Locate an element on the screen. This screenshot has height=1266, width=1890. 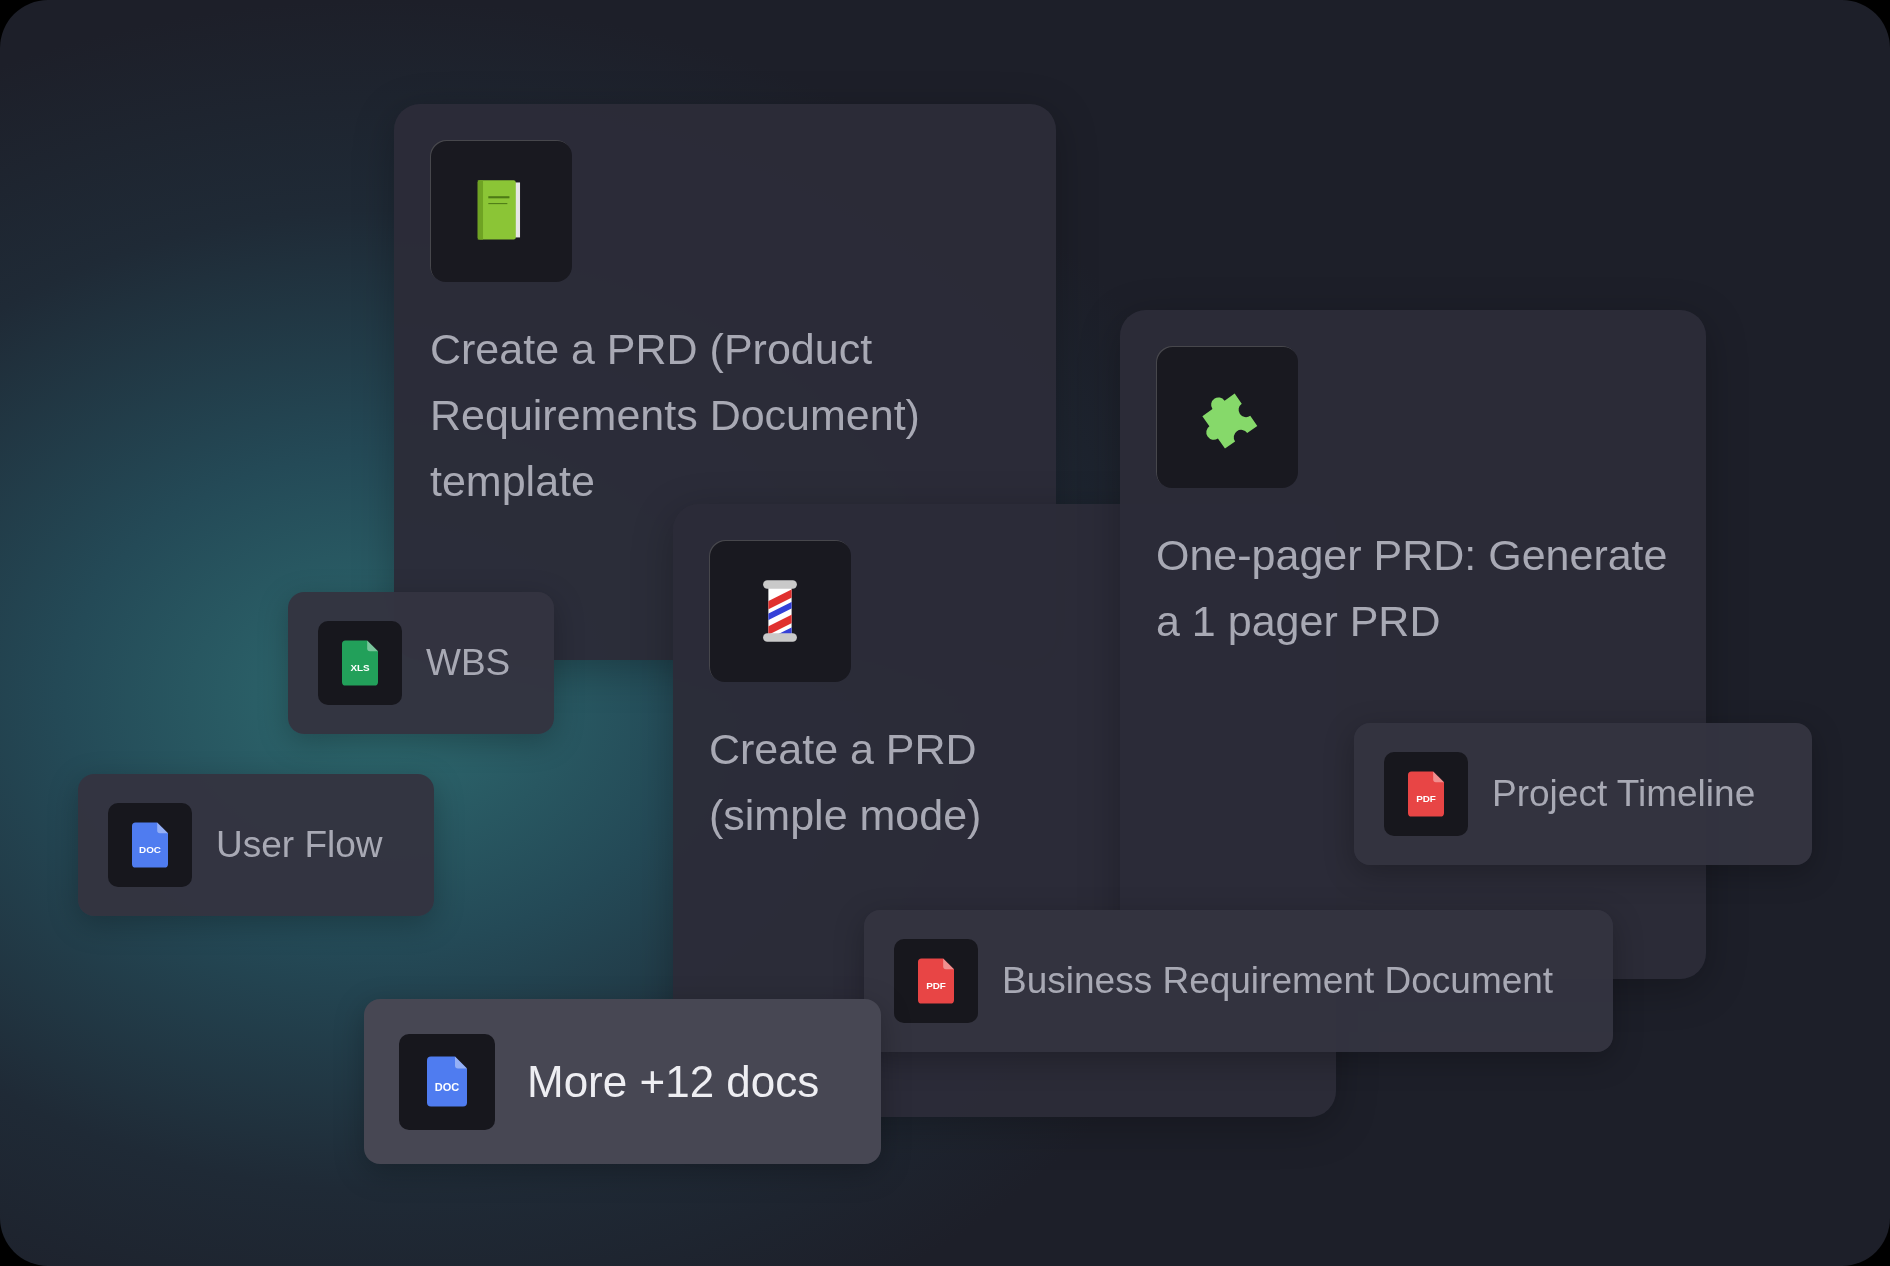
document-name: User Flow is located at coordinates (299, 845).